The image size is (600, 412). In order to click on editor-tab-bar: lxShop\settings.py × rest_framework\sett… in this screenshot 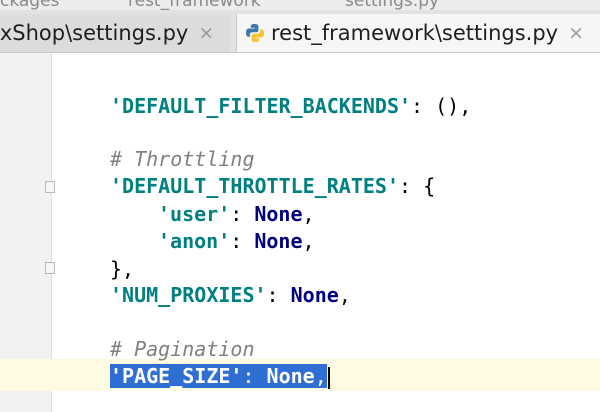, I will do `click(300, 31)`.